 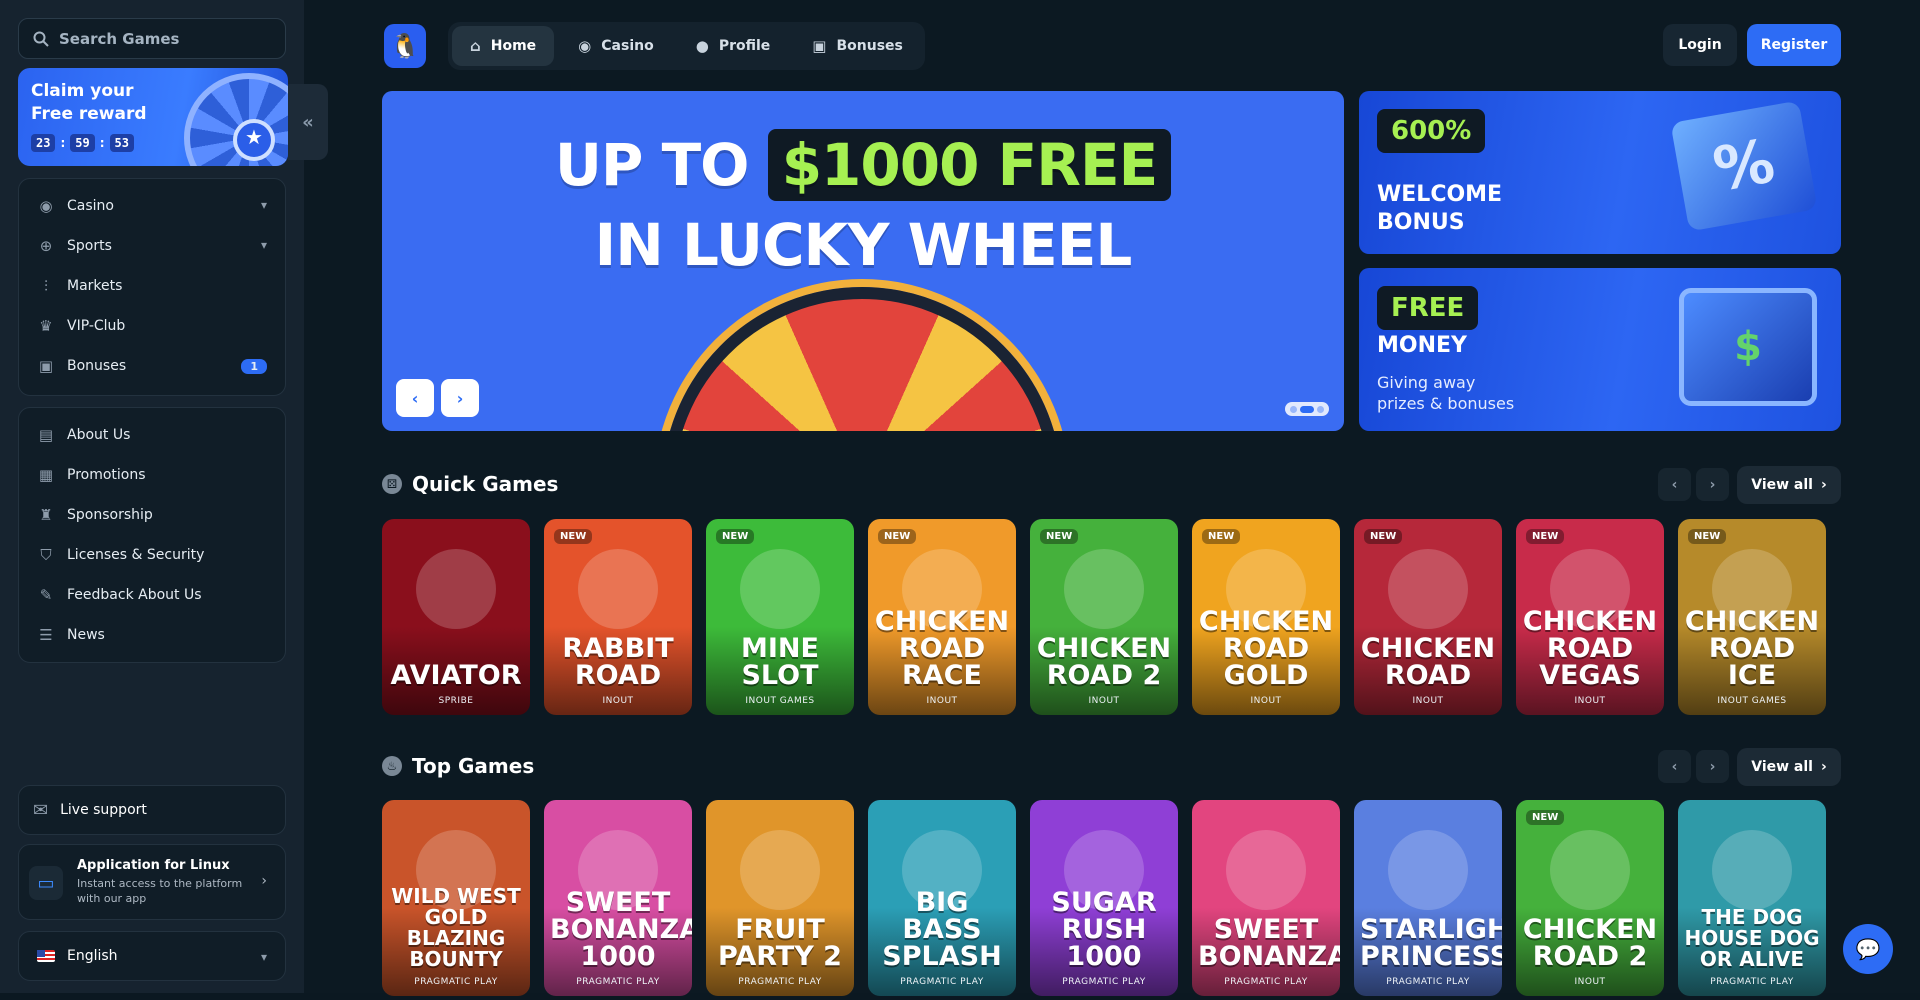 What do you see at coordinates (969, 165) in the screenshot?
I see `hero-highlight: $1000 FREE` at bounding box center [969, 165].